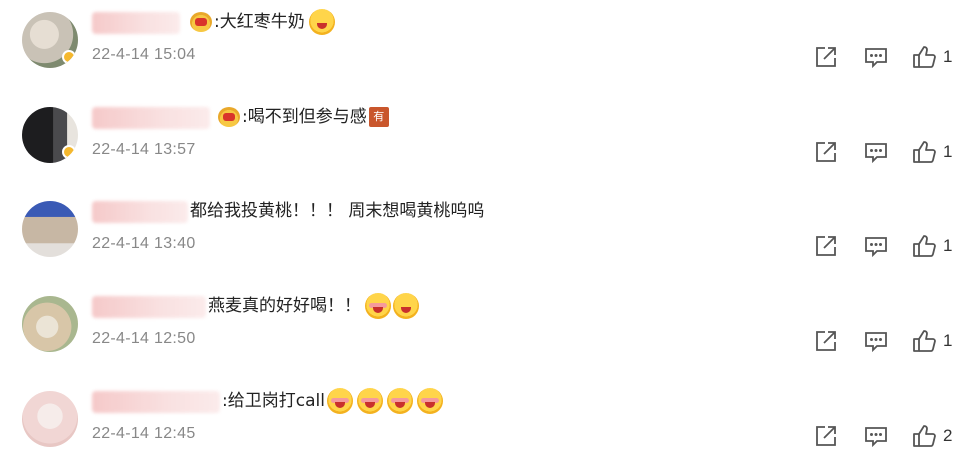  I want to click on comment-time: 22-4-14 13:57, so click(144, 149).